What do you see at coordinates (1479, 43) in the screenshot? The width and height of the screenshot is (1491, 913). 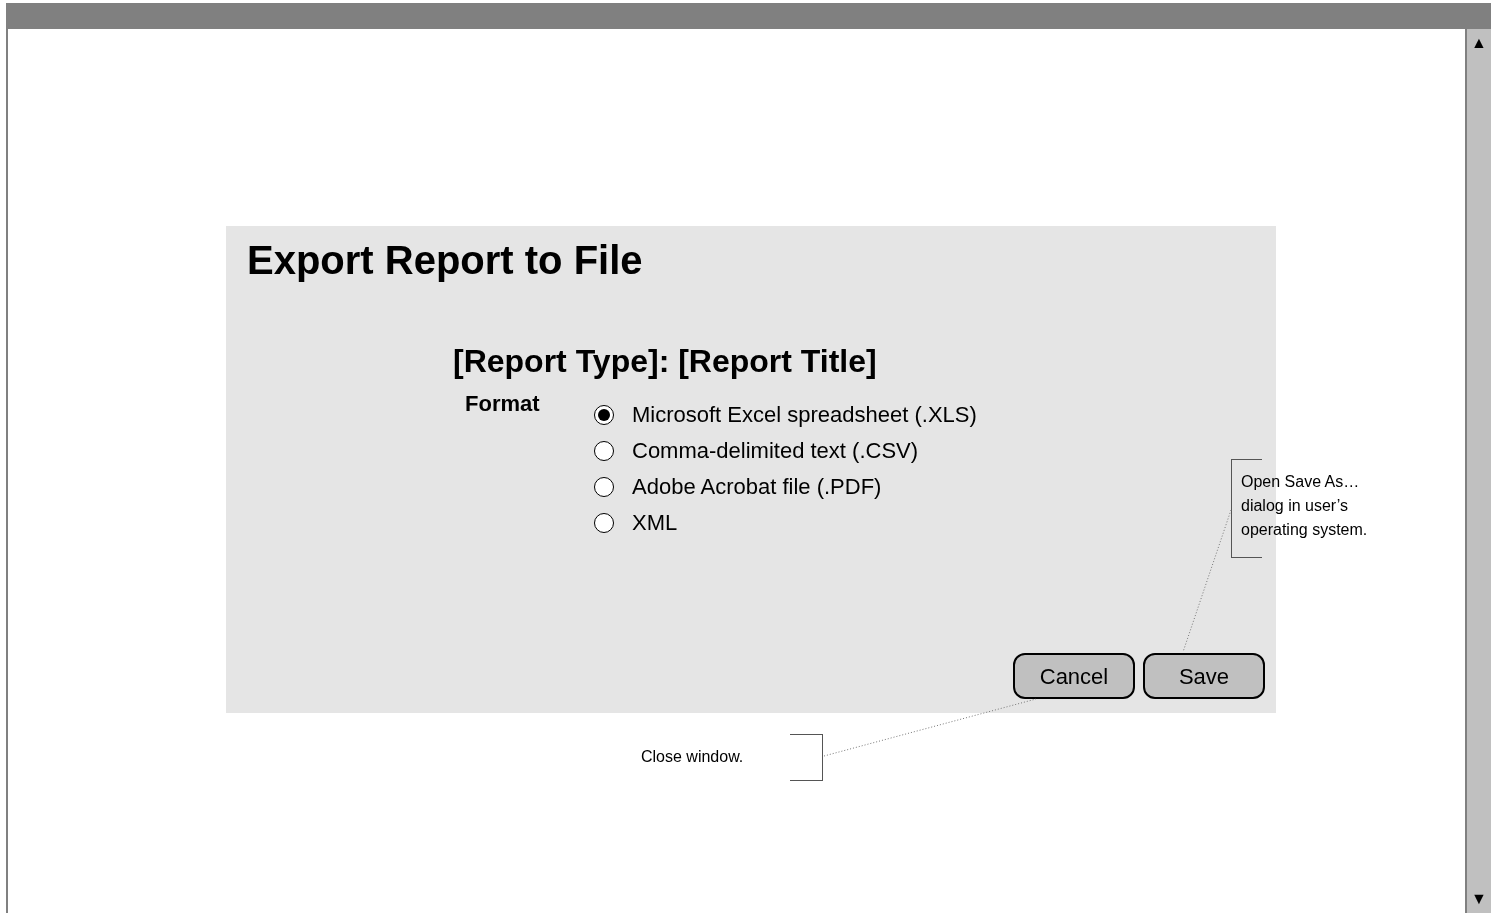 I see `scroll-up-arrow: ▲` at bounding box center [1479, 43].